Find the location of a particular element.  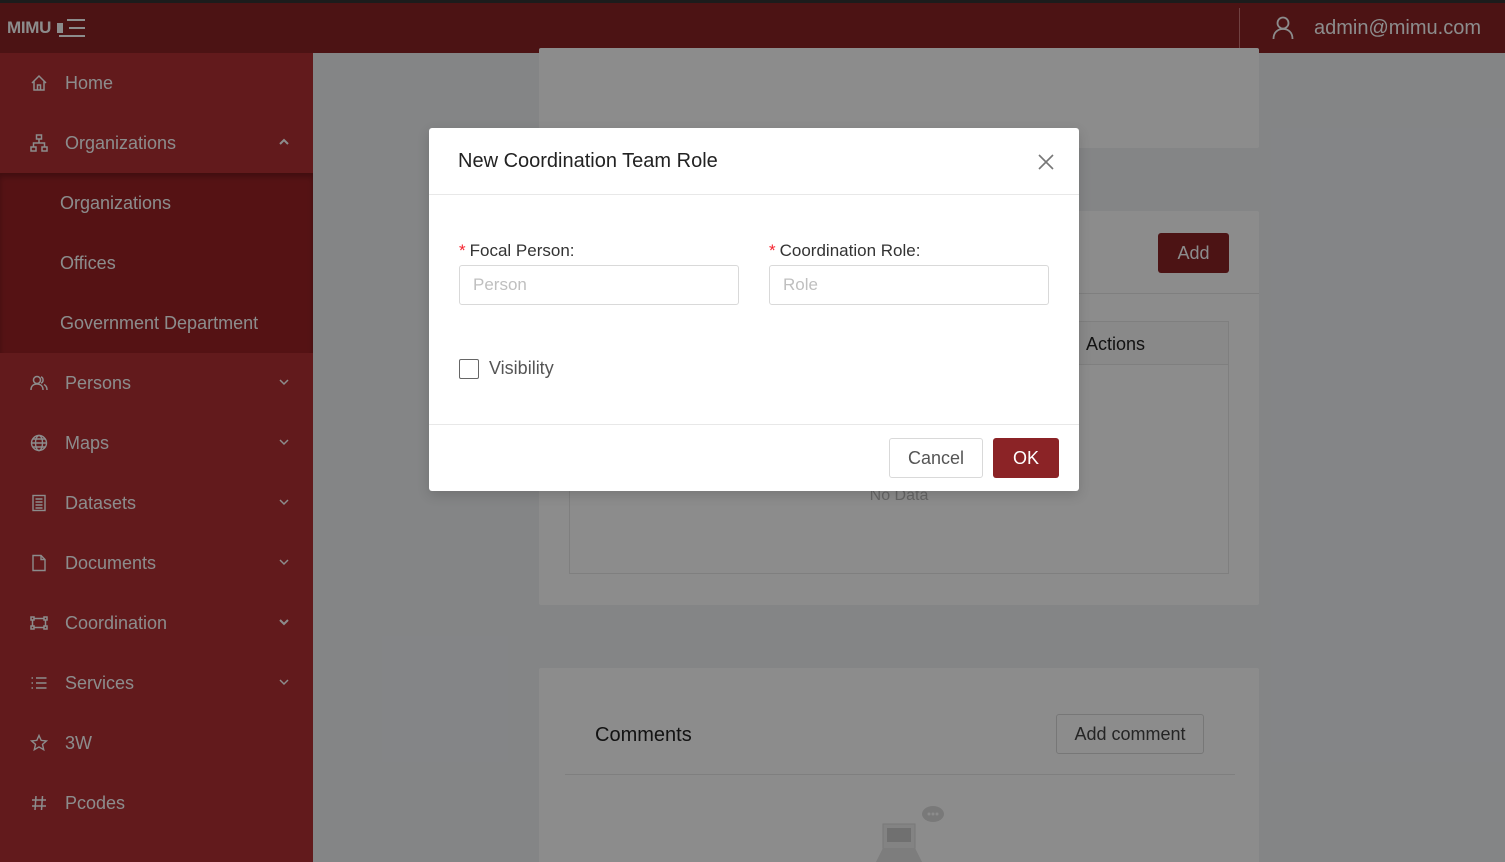

visibility-checkbox-row: Visibility is located at coordinates (506, 368).